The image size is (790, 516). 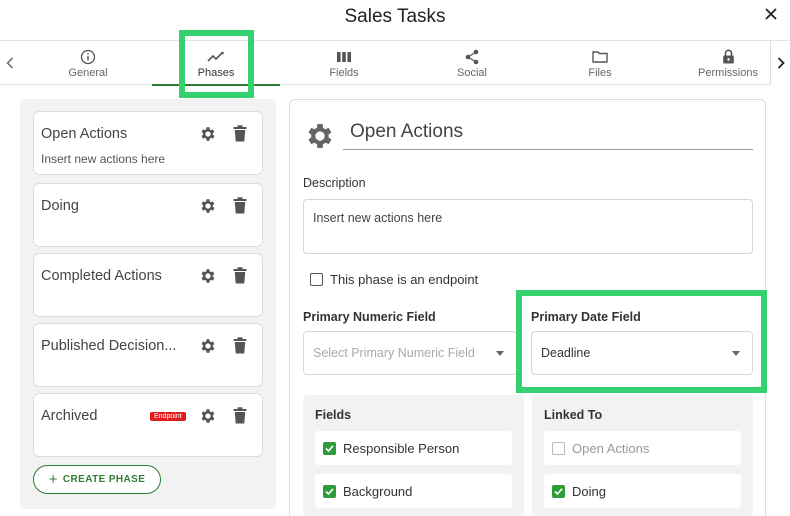 I want to click on tab-files: Files, so click(x=600, y=63).